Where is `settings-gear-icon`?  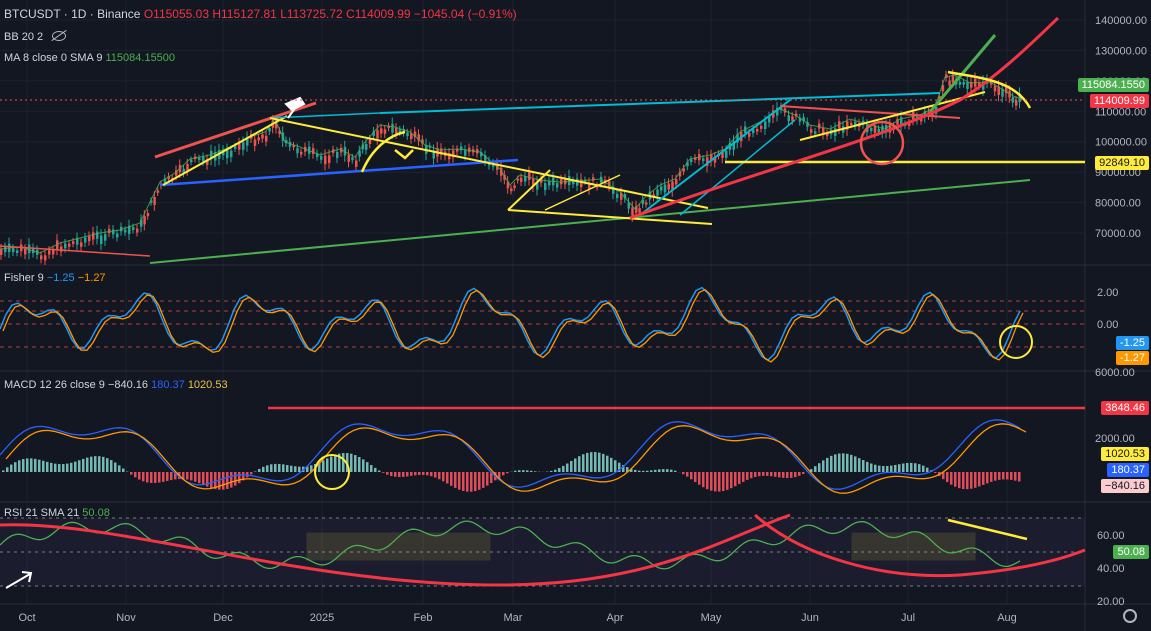 settings-gear-icon is located at coordinates (1130, 616).